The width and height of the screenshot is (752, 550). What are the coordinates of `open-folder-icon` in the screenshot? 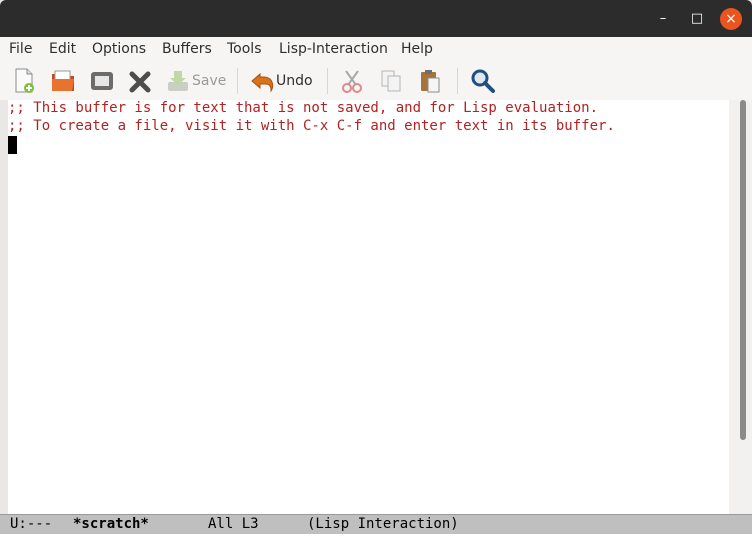 It's located at (63, 81).